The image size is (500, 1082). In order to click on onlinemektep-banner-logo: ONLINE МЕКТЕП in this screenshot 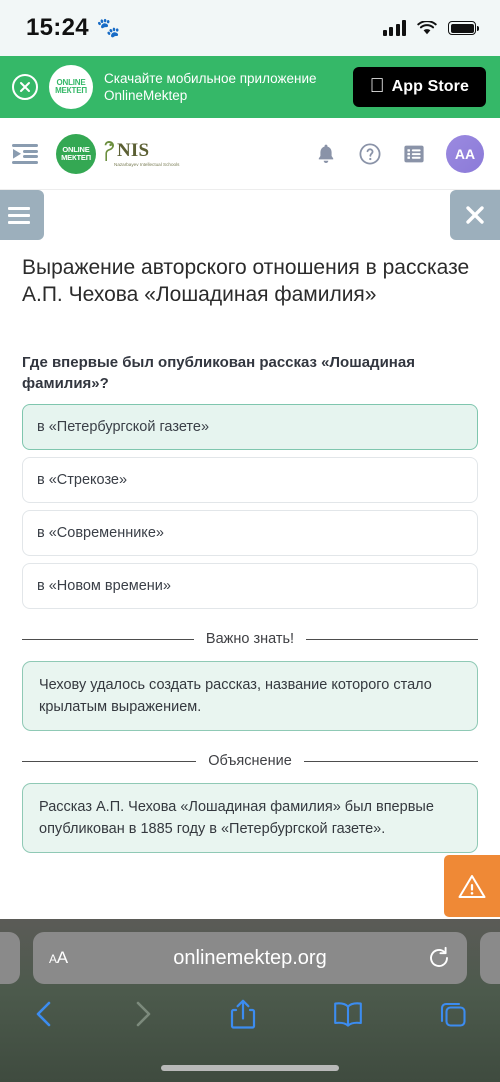, I will do `click(71, 87)`.